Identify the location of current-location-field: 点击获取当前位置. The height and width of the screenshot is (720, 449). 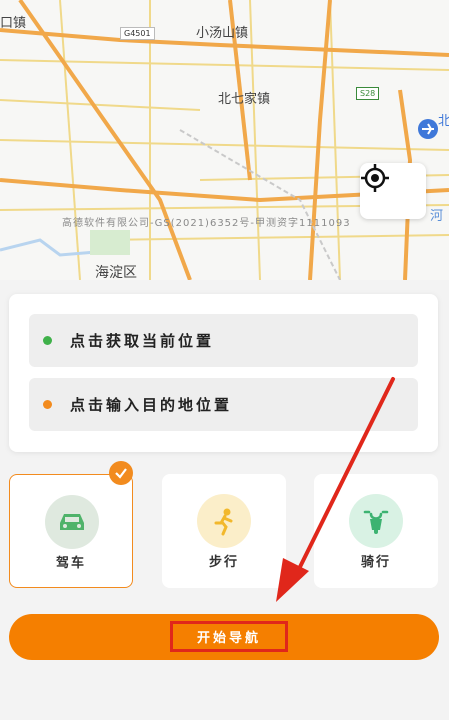
(223, 340).